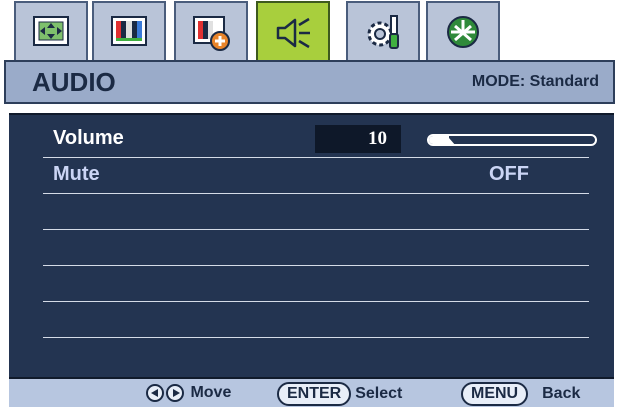 Image resolution: width=621 pixels, height=407 pixels. What do you see at coordinates (188, 393) in the screenshot?
I see `move-hint: Move` at bounding box center [188, 393].